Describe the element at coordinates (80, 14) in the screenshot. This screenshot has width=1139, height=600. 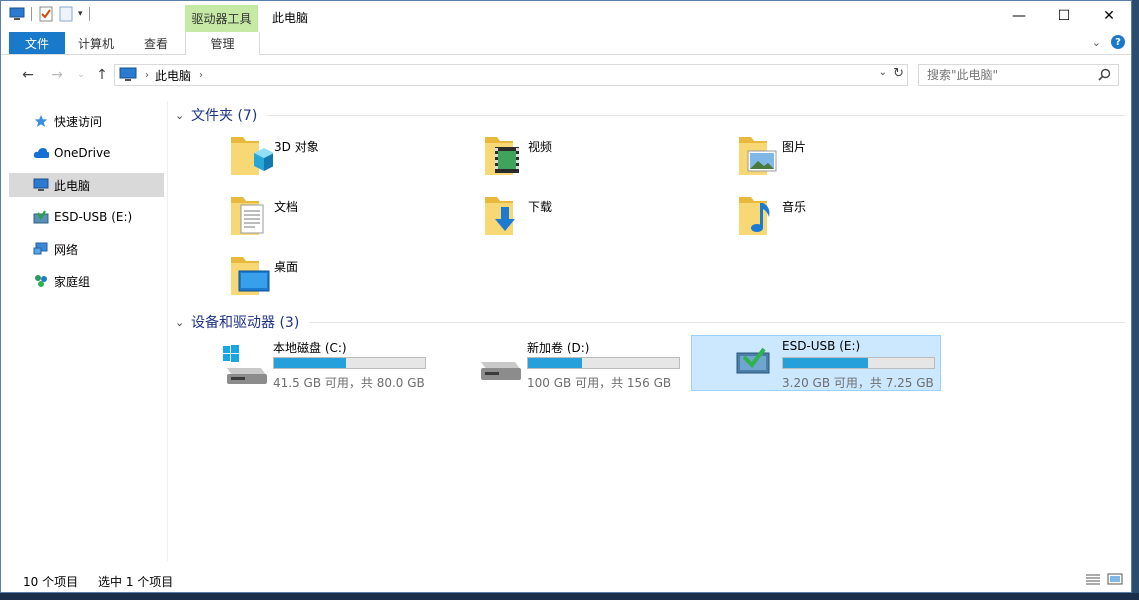
I see `customize-toolbar-icon: ▾` at that location.